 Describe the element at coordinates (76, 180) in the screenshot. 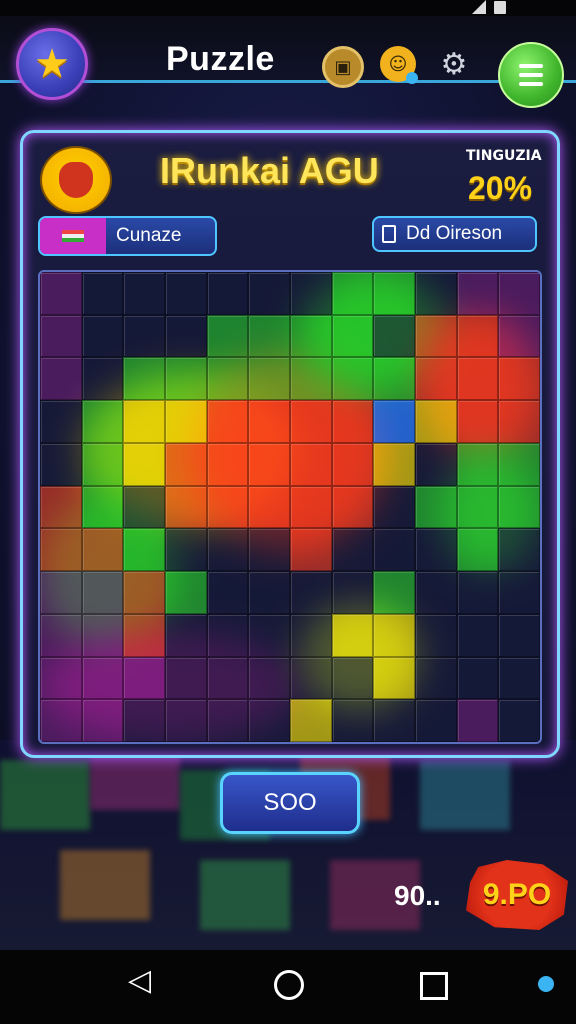

I see `player-avatar` at that location.